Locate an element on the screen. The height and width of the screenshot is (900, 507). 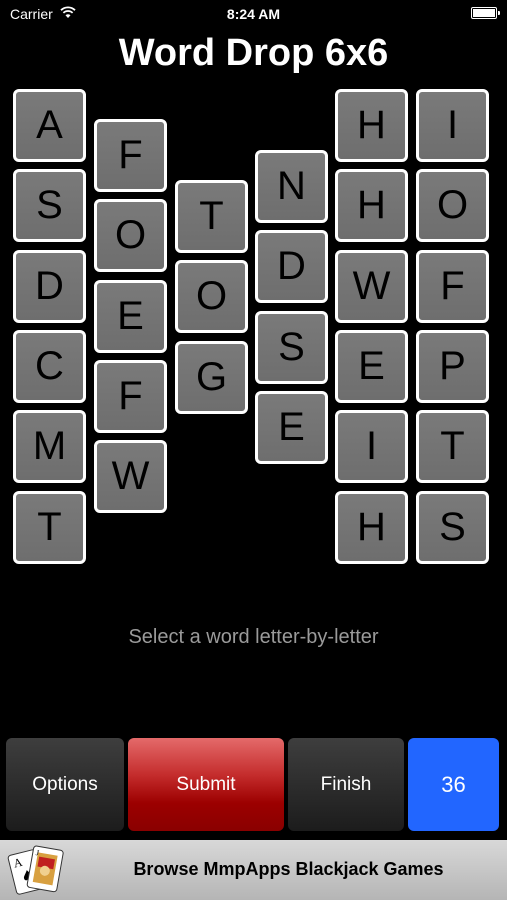
finish-button: Finish is located at coordinates (346, 784).